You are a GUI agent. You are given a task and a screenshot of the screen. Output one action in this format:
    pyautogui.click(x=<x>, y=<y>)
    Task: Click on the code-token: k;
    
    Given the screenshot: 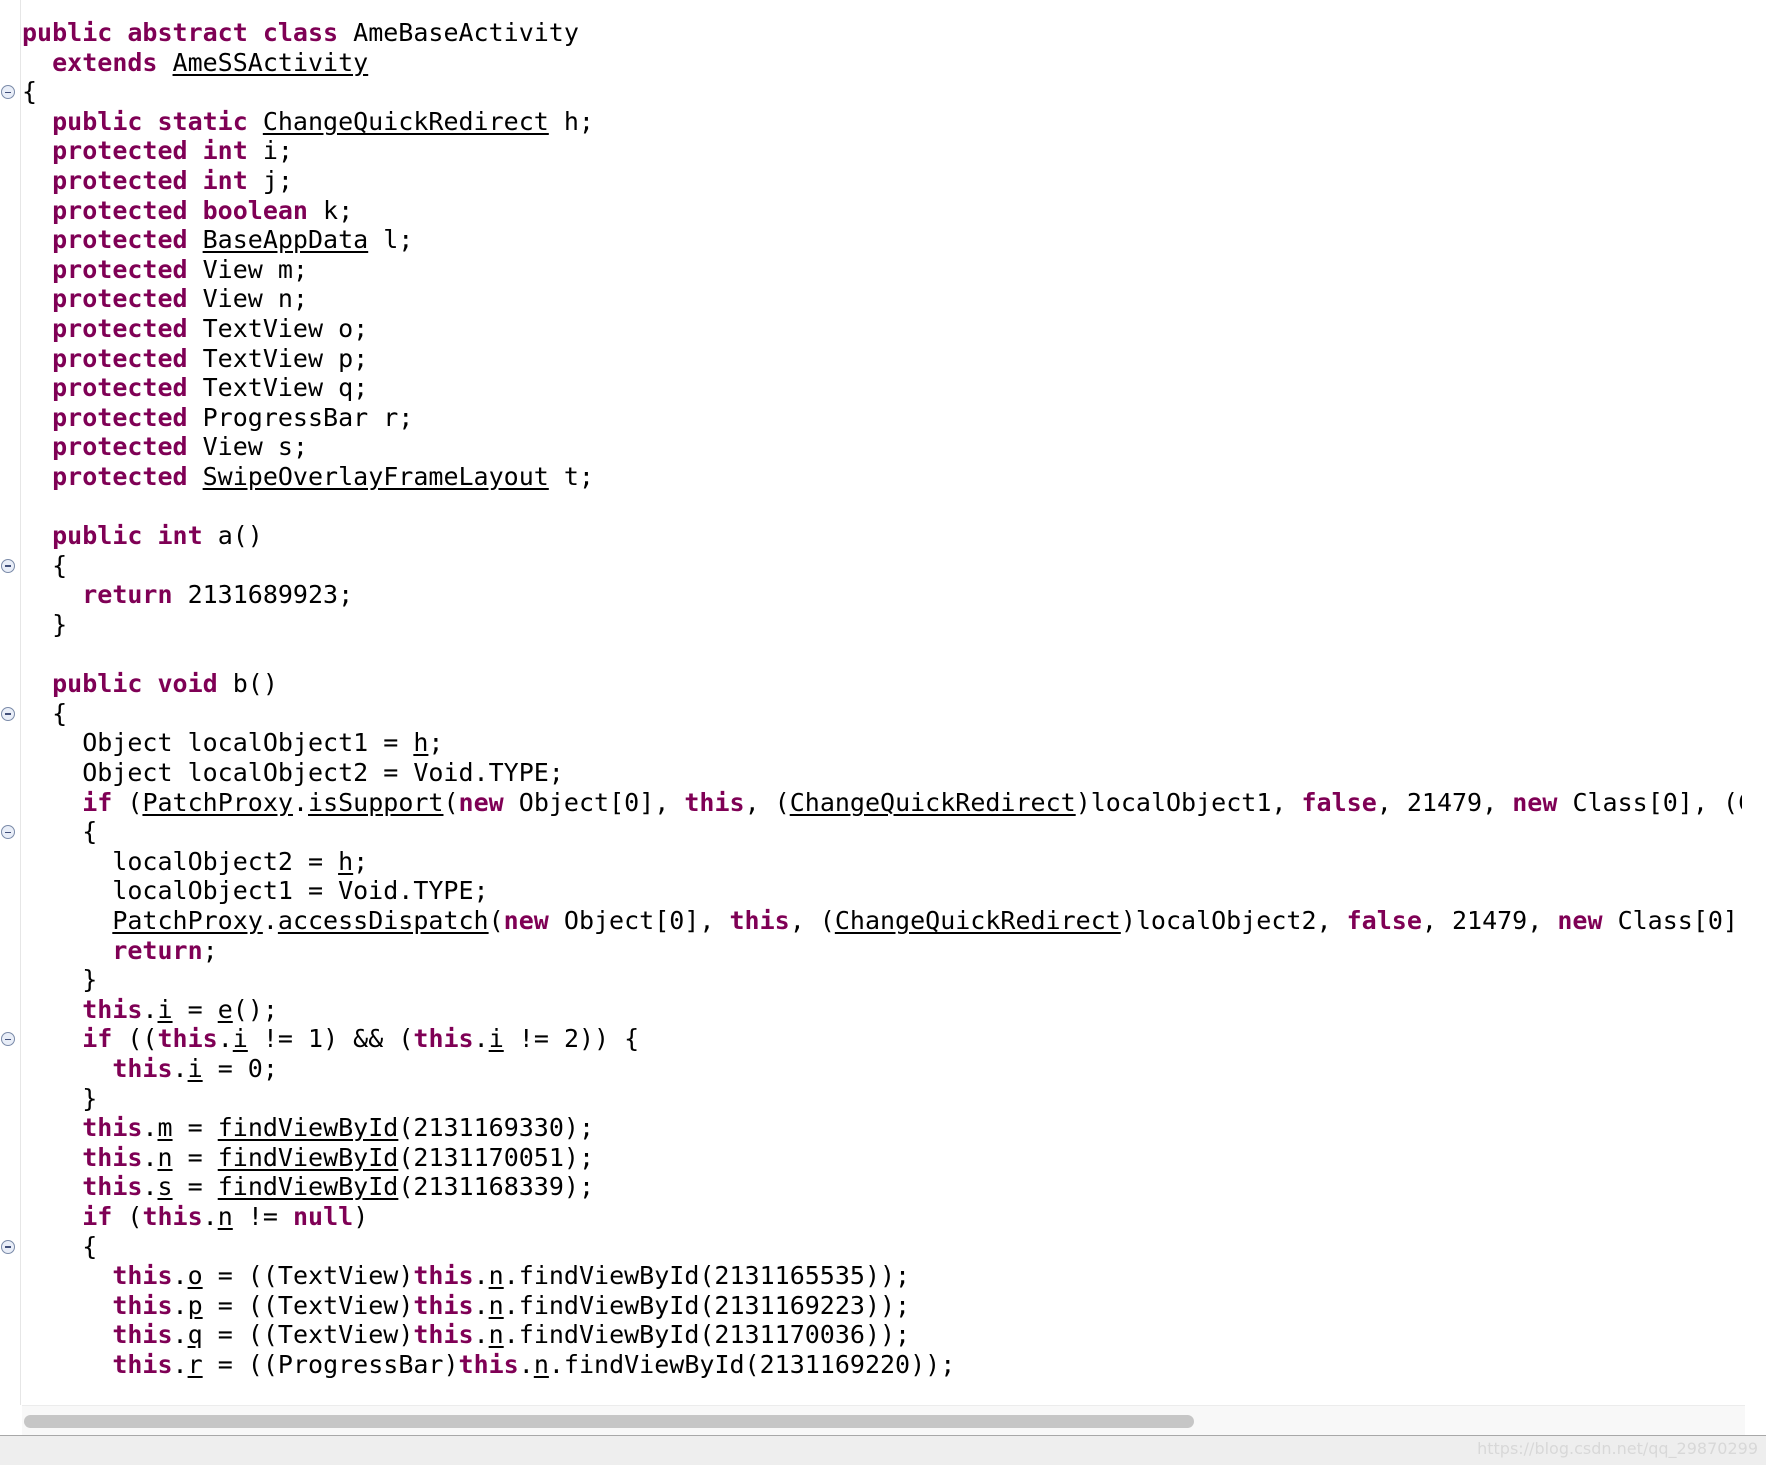 What is the action you would take?
    pyautogui.click(x=338, y=210)
    